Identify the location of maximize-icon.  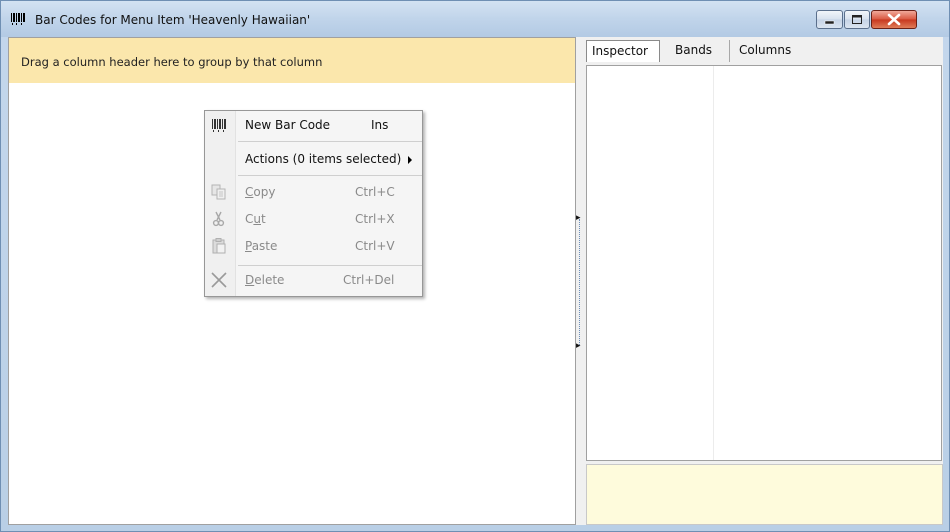
(857, 19).